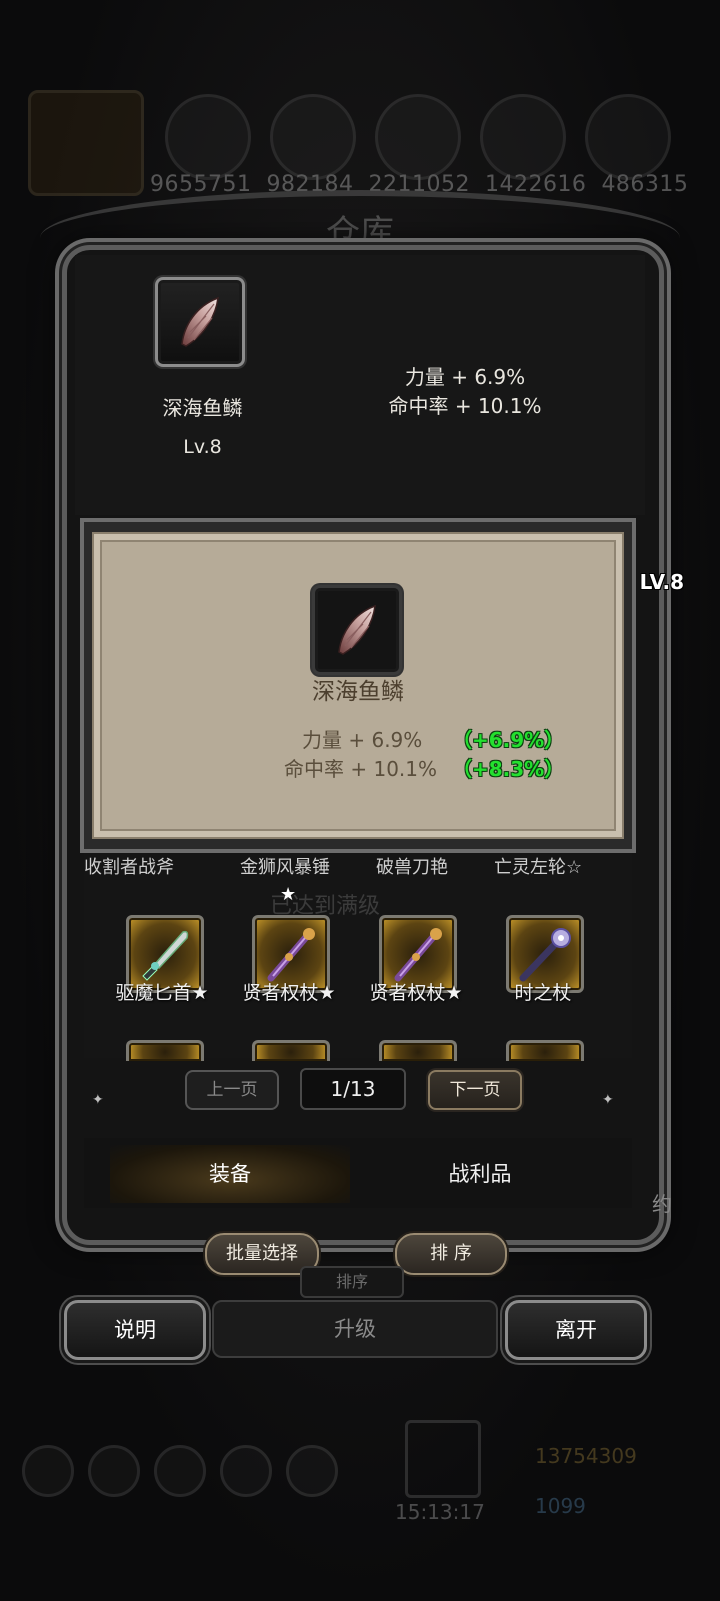  I want to click on tab-loot: 战利品, so click(480, 1174).